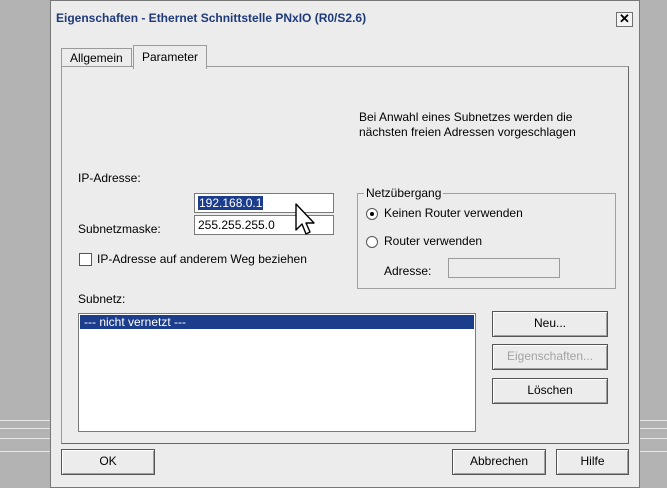 The width and height of the screenshot is (667, 488). I want to click on close-button: ✕, so click(624, 19).